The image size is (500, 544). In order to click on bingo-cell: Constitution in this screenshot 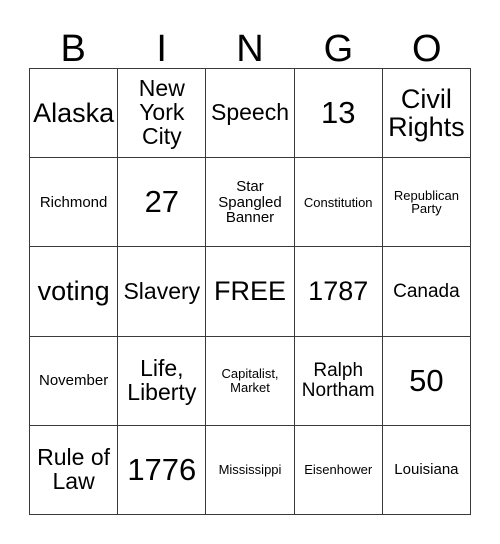, I will do `click(338, 203)`.